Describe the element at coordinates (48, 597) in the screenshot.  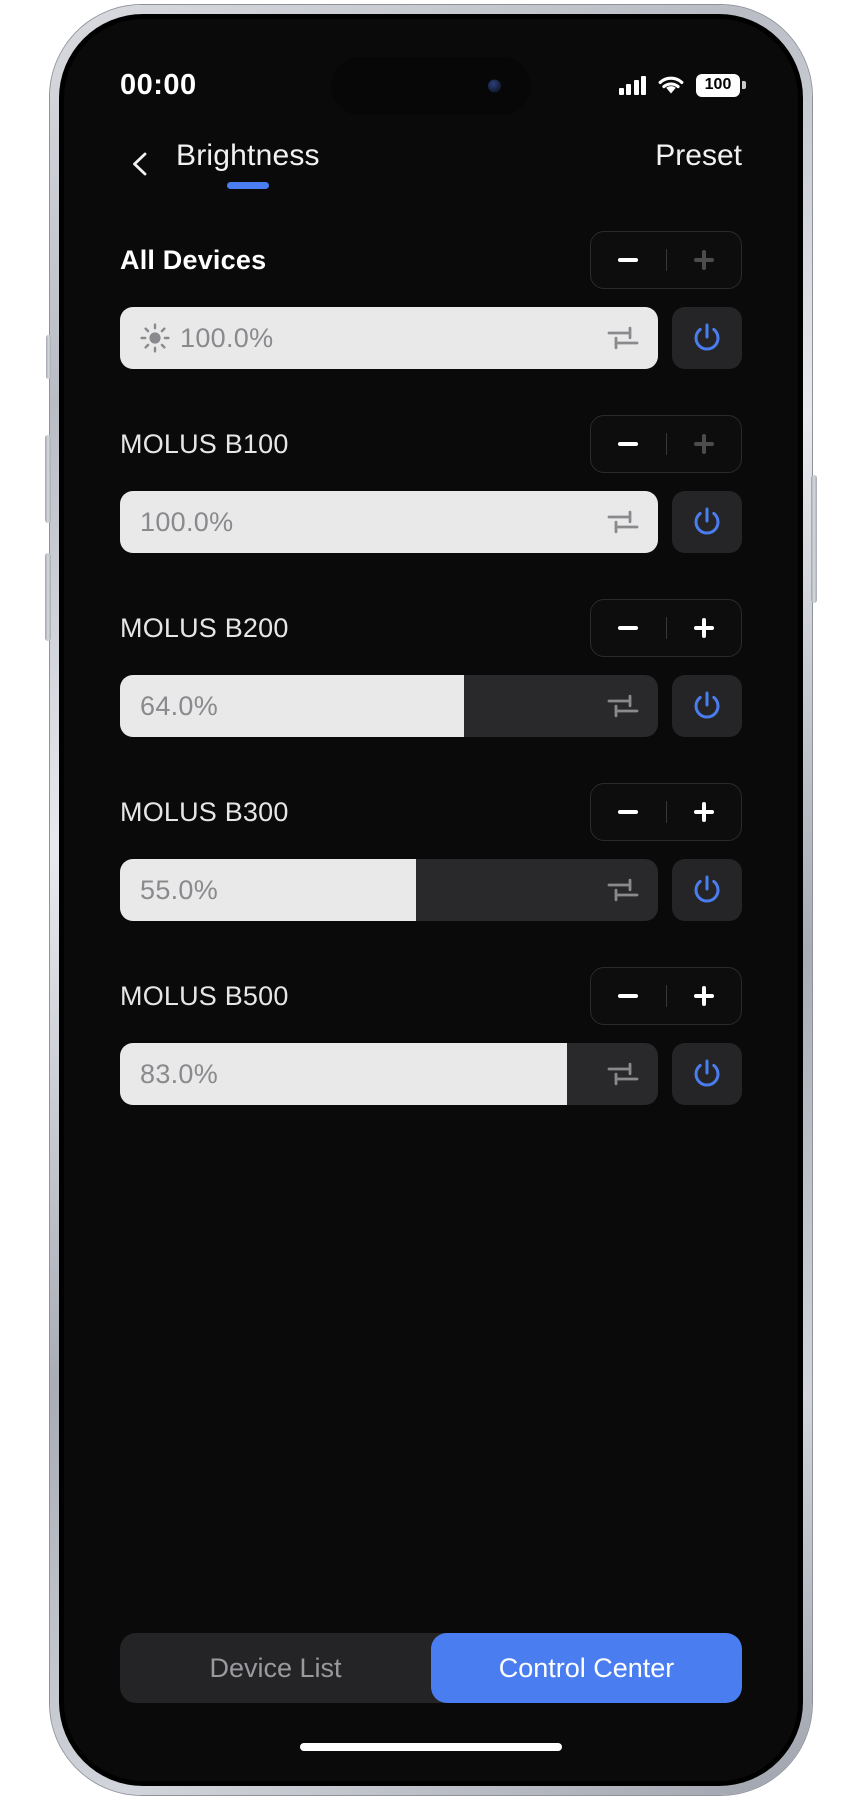
I see `volume-down-button` at that location.